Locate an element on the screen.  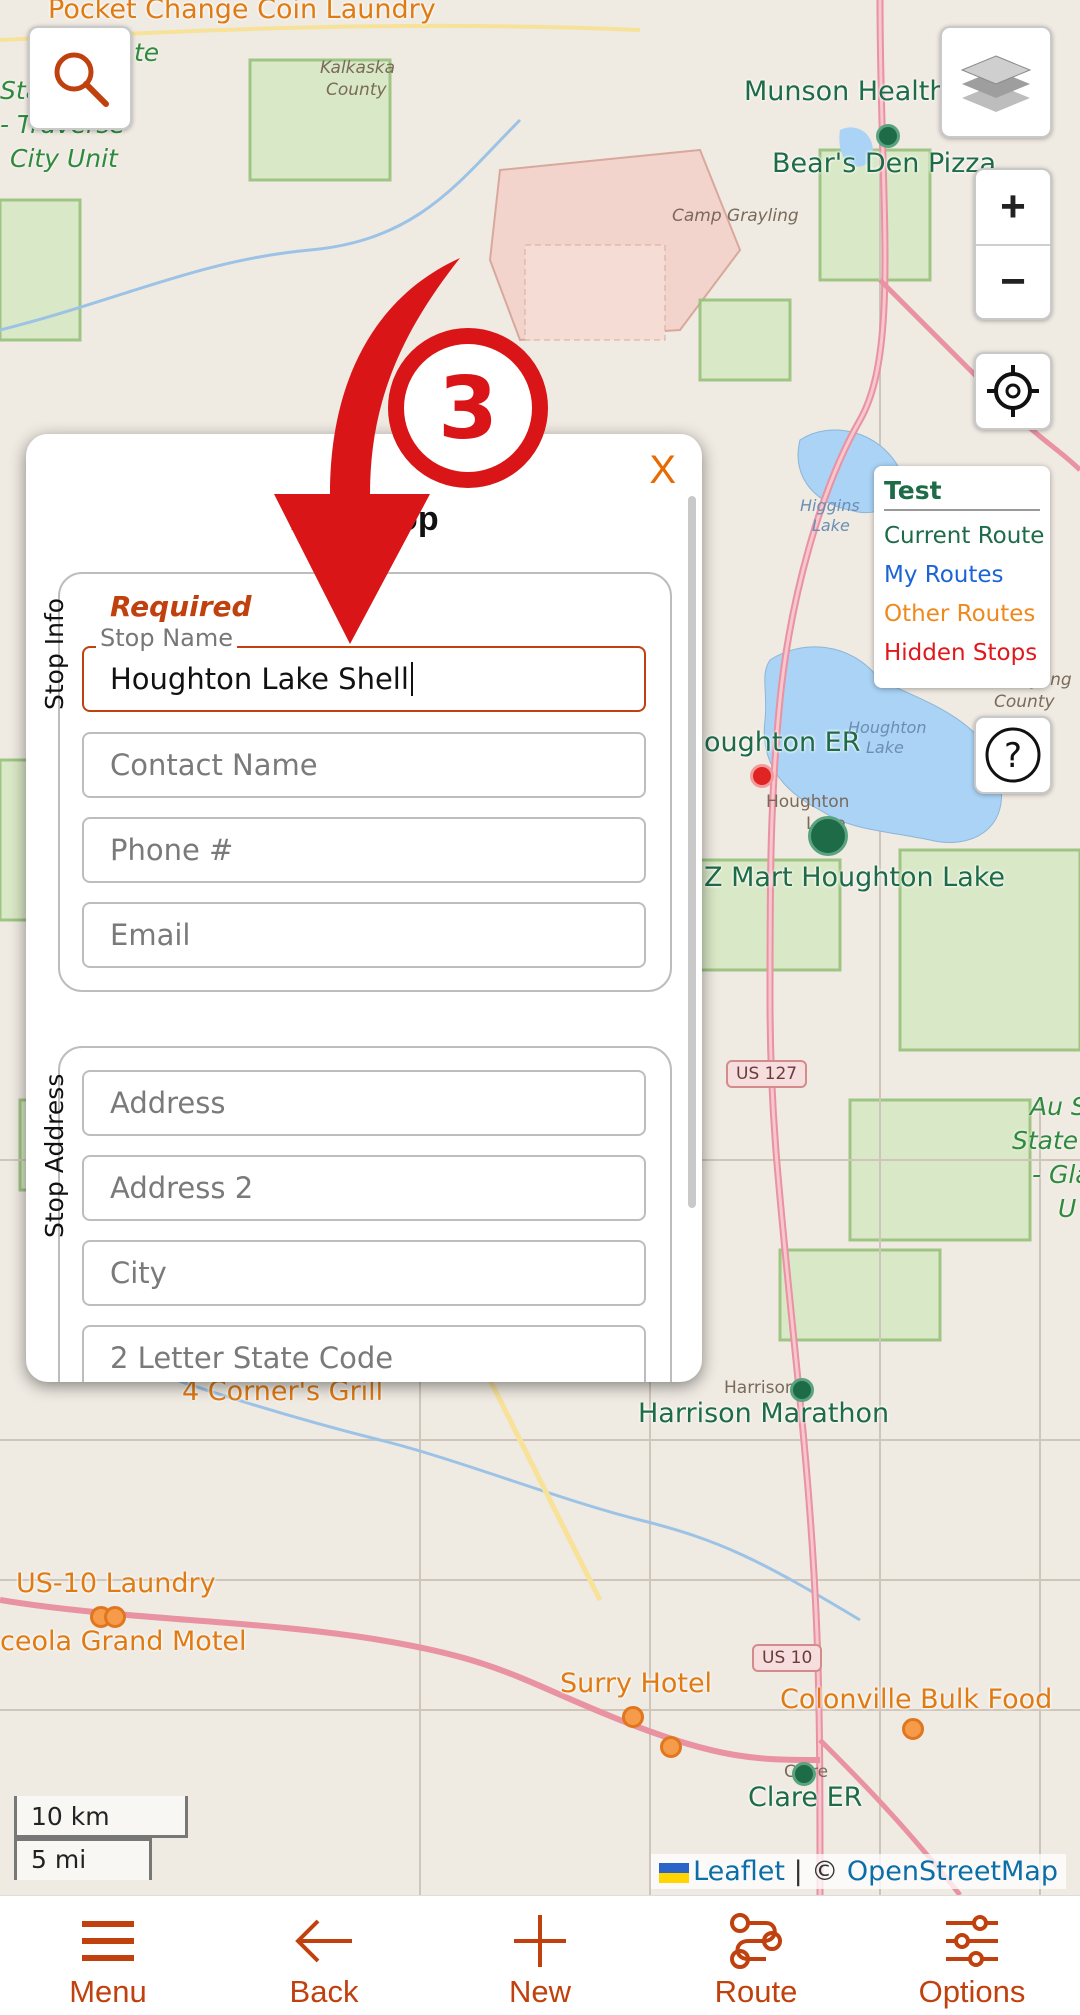
city-input: City is located at coordinates (364, 1273).